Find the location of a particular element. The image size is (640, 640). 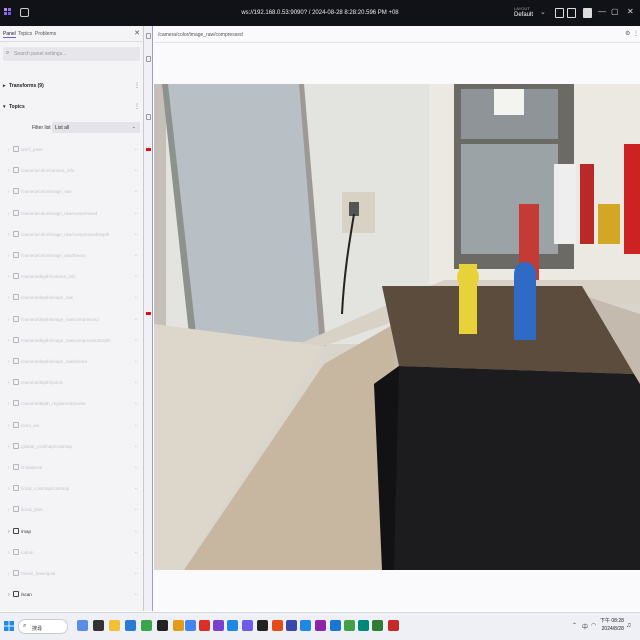

topic-row: › /local_plan ⌄ is located at coordinates (71, 509).